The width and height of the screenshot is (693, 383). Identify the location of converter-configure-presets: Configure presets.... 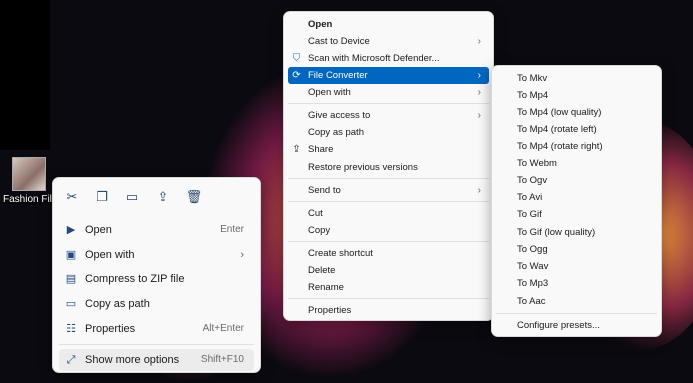
(558, 325).